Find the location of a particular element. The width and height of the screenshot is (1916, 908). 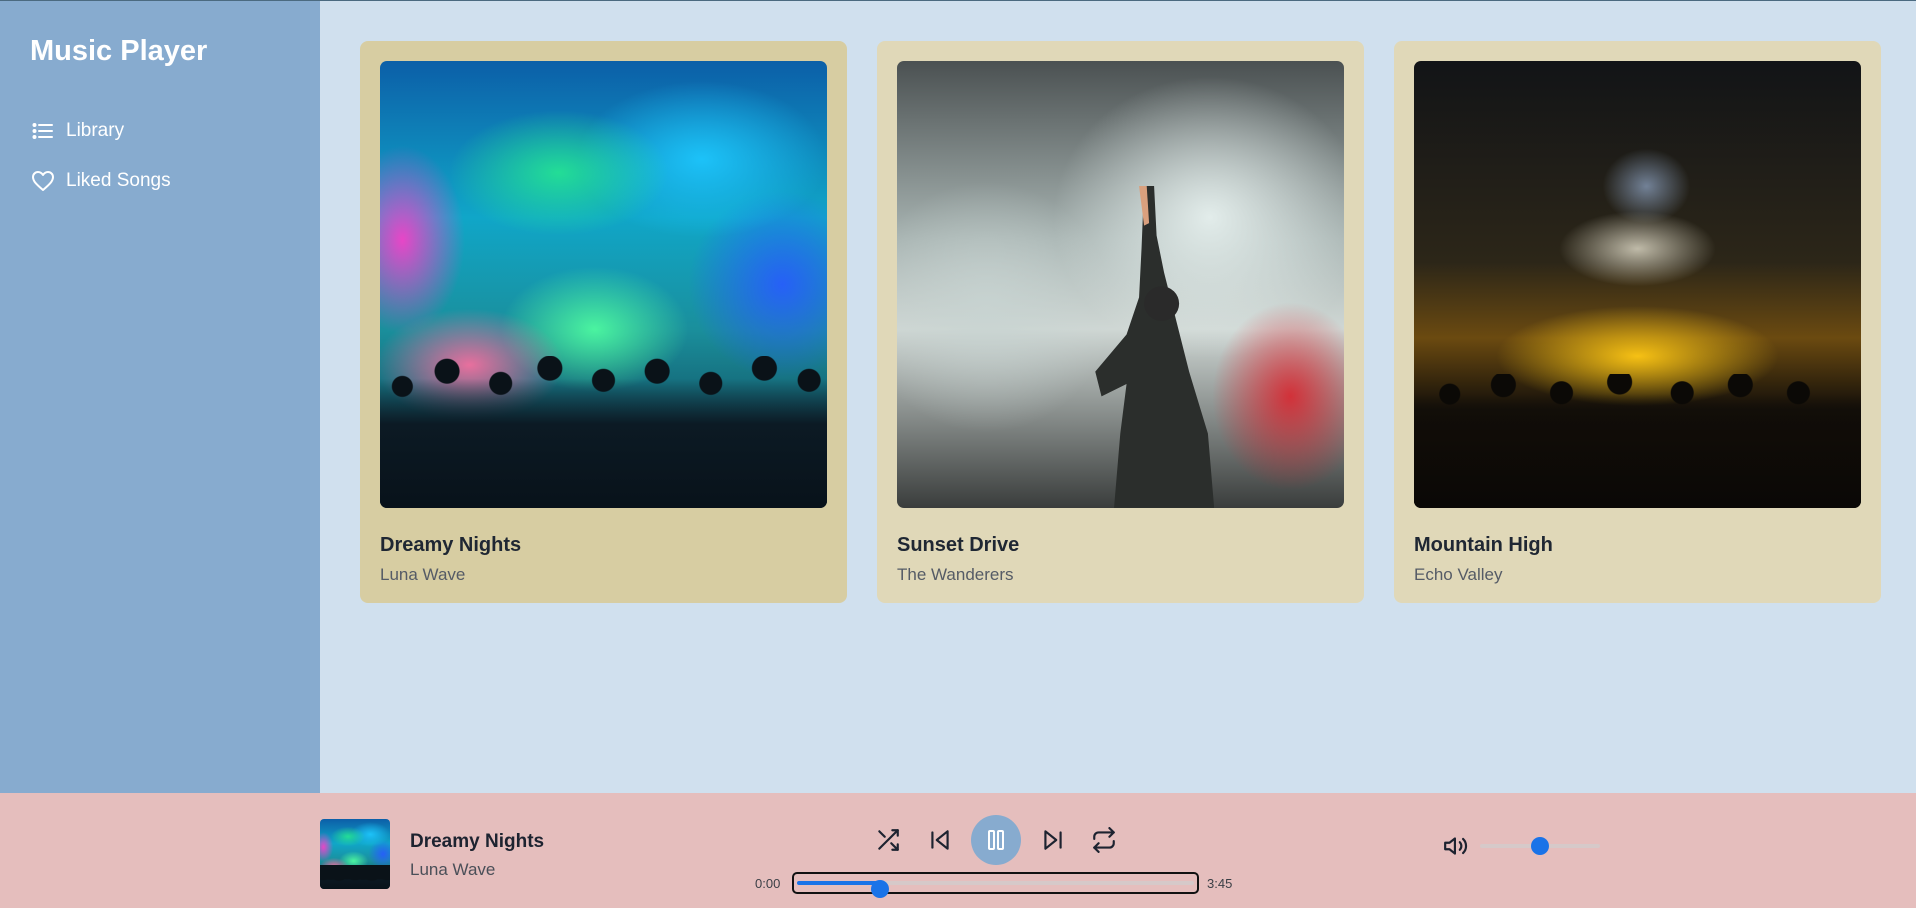

repeat-icon is located at coordinates (1104, 840).